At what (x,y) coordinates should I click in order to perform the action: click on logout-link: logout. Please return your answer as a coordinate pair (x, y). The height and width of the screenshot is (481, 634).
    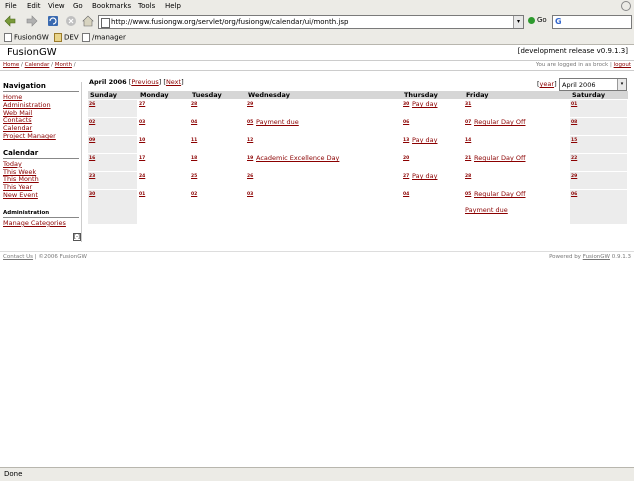
    Looking at the image, I should click on (622, 65).